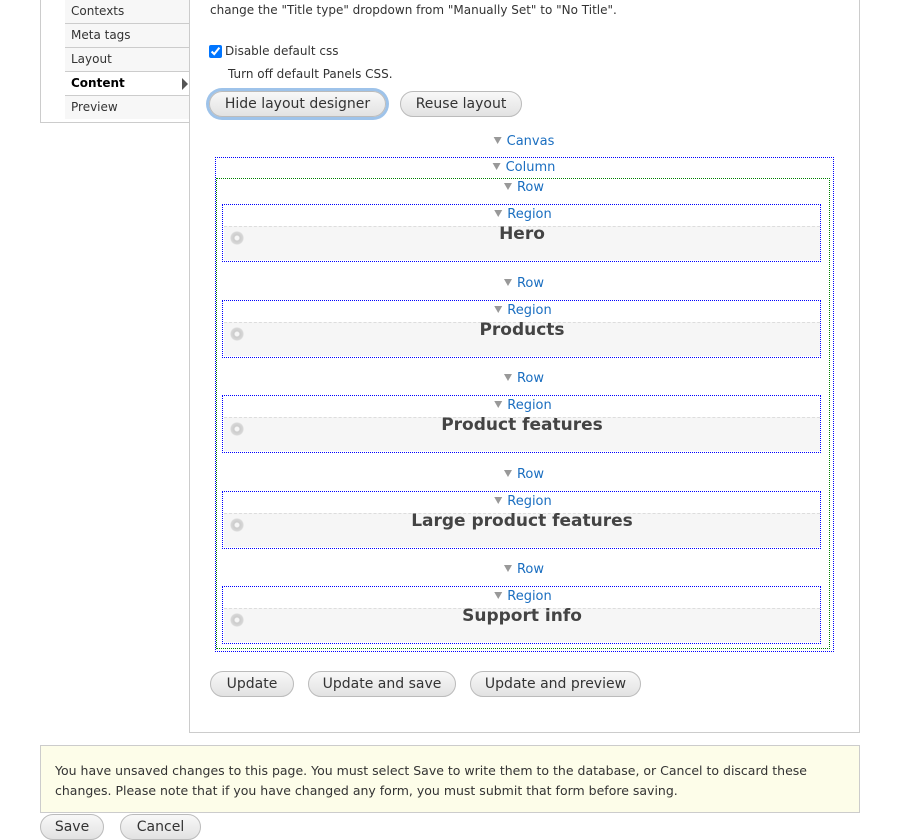 Image resolution: width=900 pixels, height=840 pixels. I want to click on update-and-save-button: Update and save, so click(382, 684).